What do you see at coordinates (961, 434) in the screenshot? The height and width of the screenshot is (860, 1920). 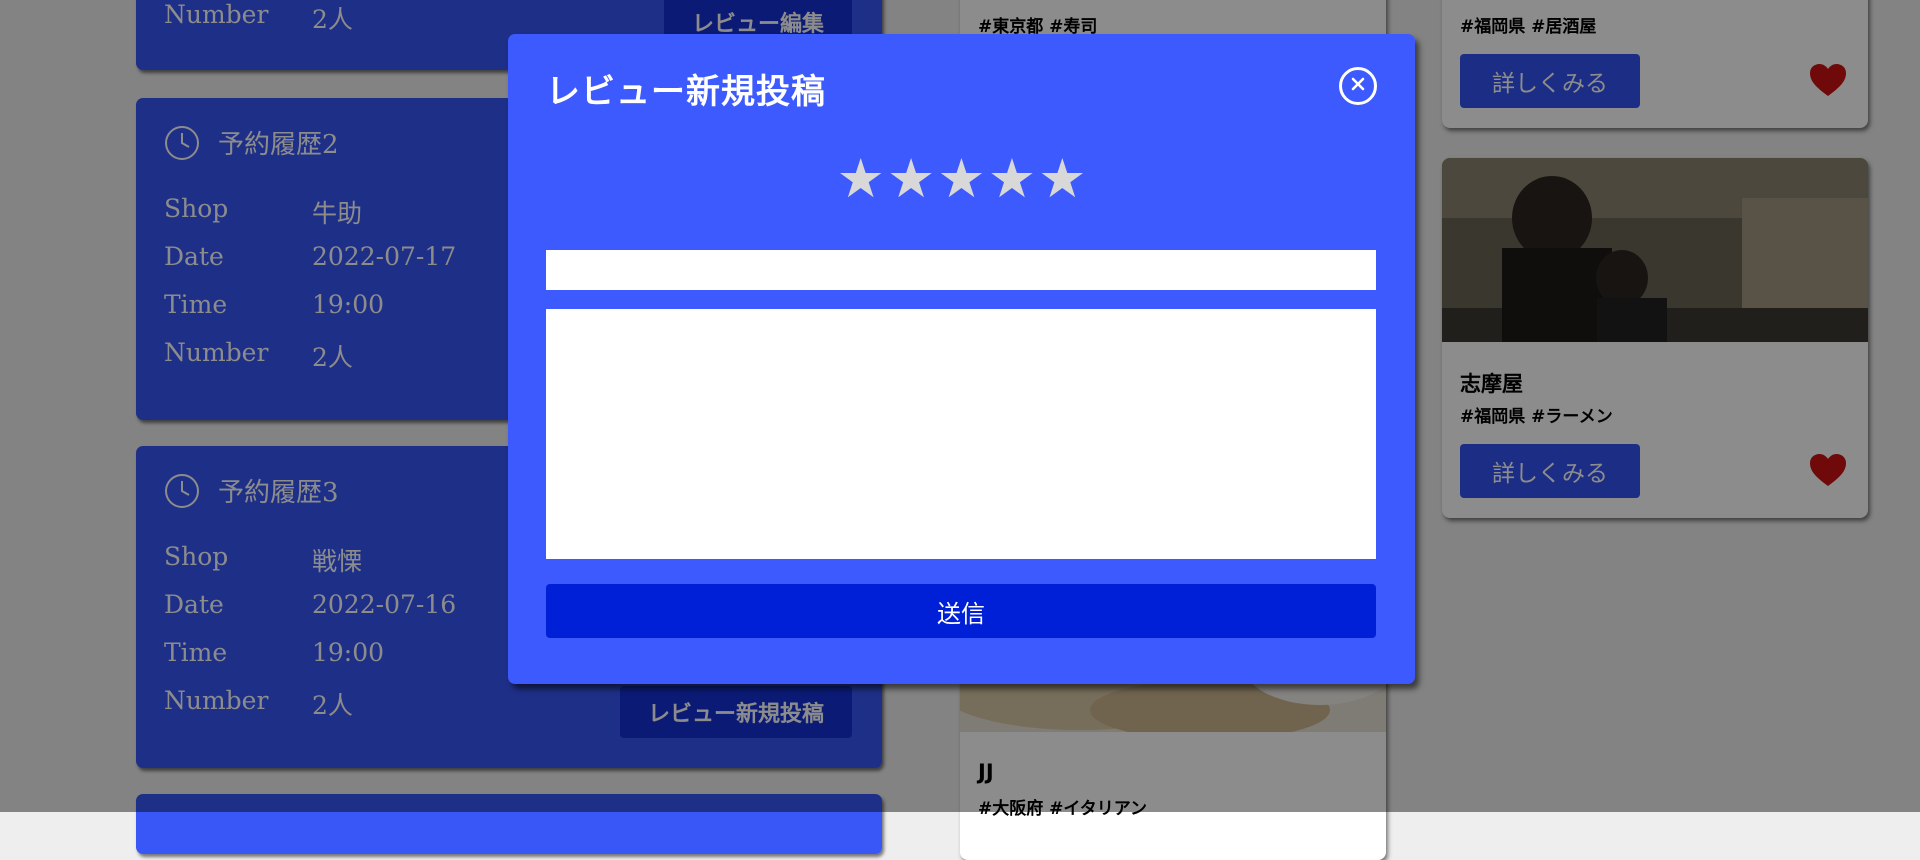 I see `review-body-textarea` at bounding box center [961, 434].